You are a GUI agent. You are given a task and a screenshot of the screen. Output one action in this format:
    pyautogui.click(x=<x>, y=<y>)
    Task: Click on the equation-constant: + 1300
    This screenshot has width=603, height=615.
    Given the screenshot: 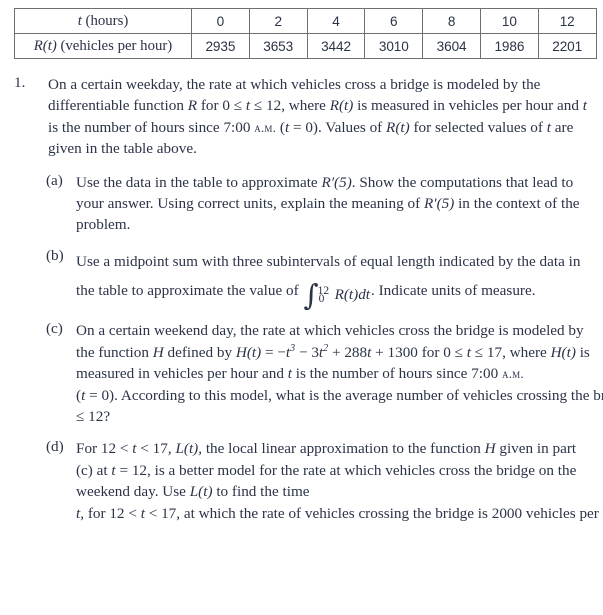 What is the action you would take?
    pyautogui.click(x=394, y=352)
    